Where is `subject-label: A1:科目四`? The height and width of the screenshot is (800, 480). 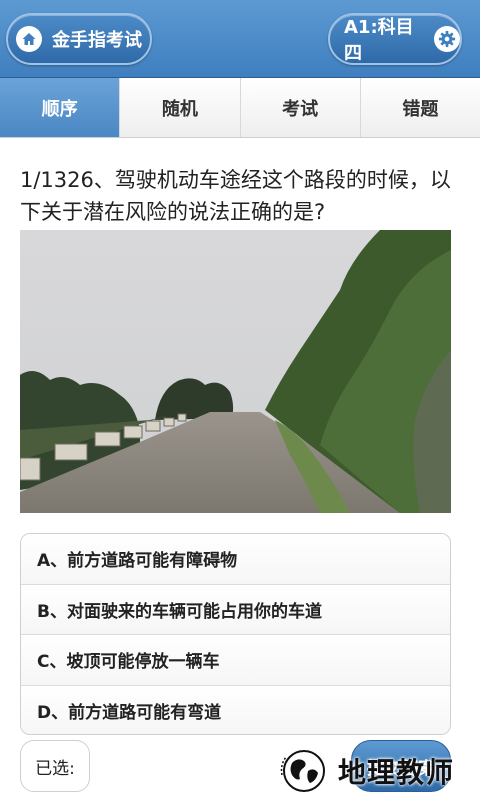
subject-label: A1:科目四 is located at coordinates (379, 40).